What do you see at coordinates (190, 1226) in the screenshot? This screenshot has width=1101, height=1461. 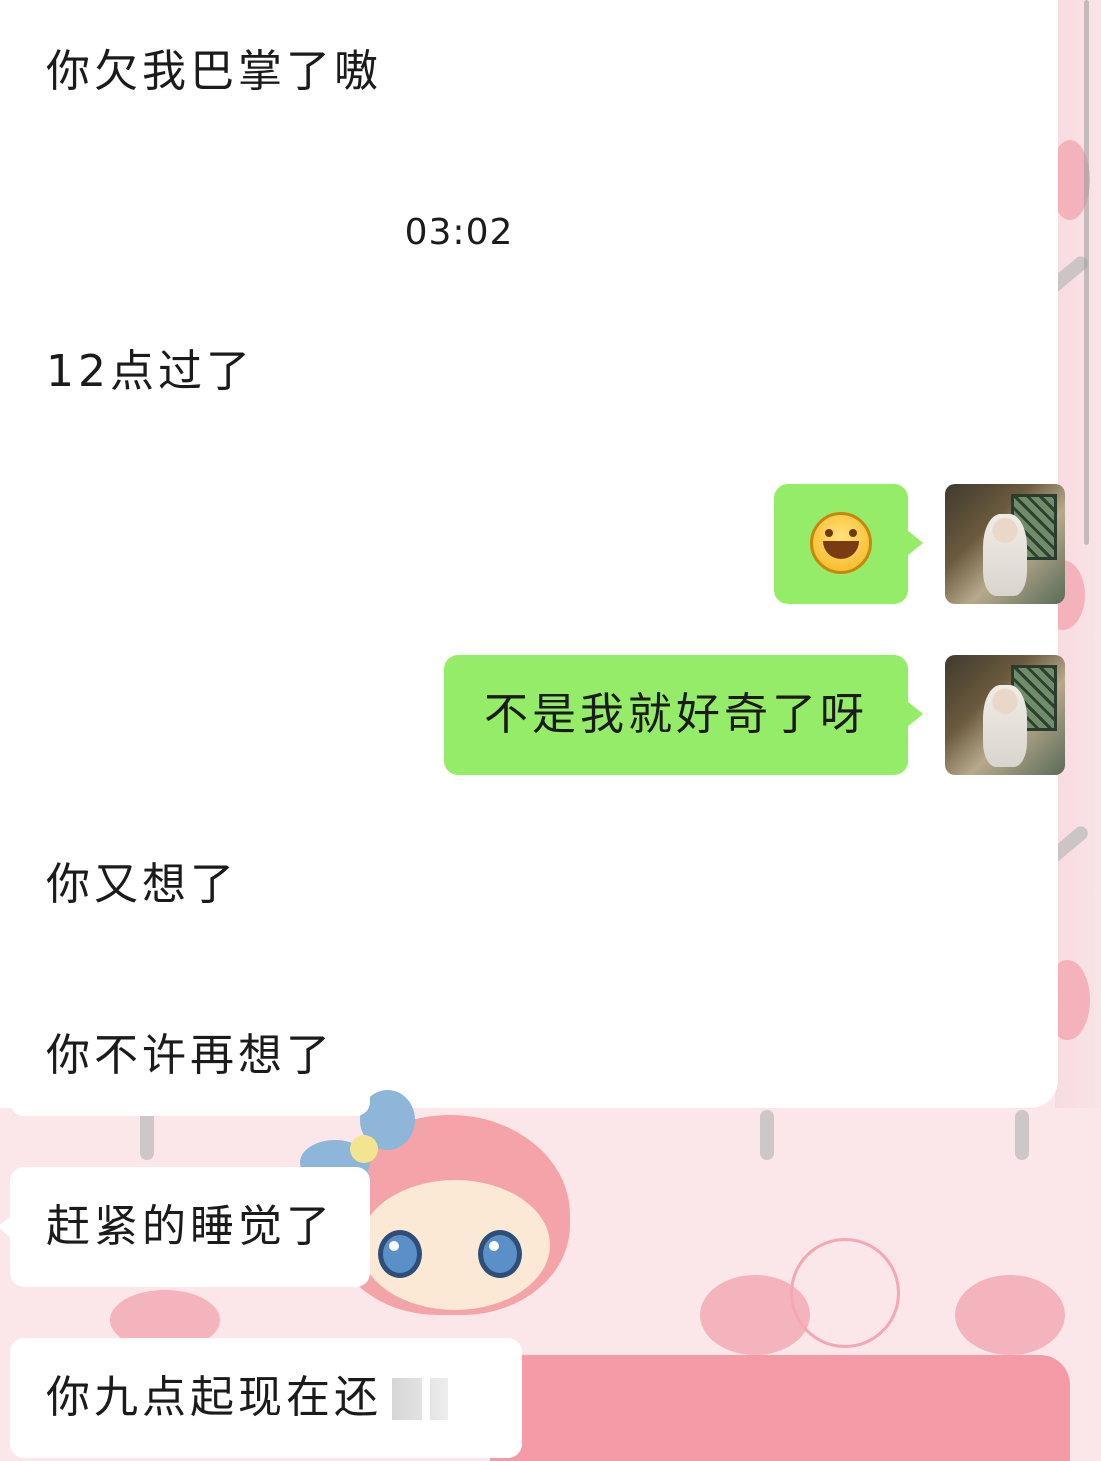 I see `message-text: 赶紧的睡觉了` at bounding box center [190, 1226].